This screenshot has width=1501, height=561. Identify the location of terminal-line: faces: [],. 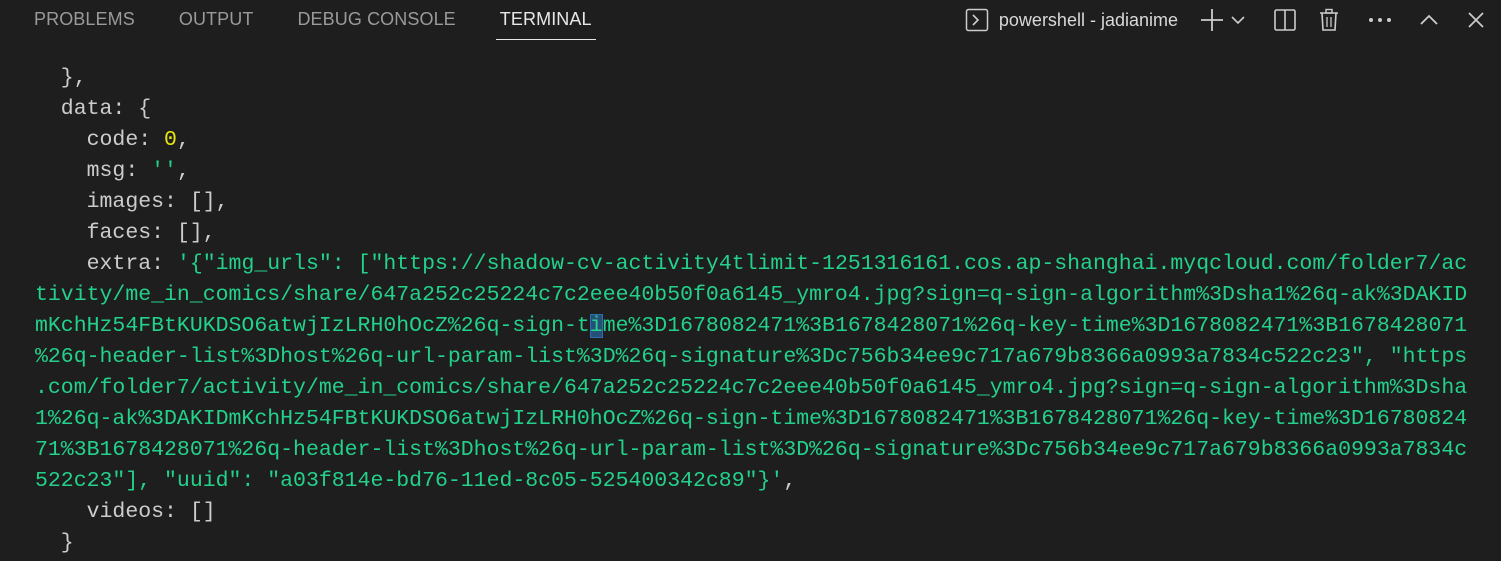
(125, 233).